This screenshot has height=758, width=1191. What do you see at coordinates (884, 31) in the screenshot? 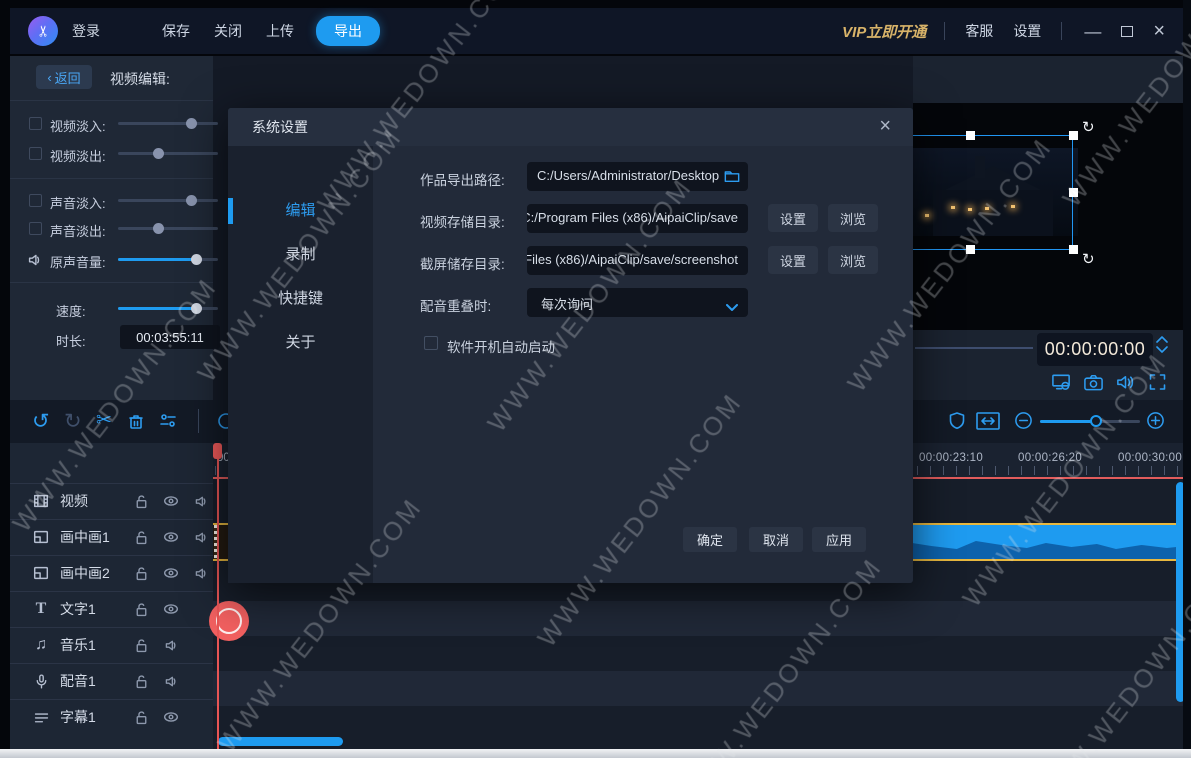
I see `vip-upgrade-link: VIP立即开通` at bounding box center [884, 31].